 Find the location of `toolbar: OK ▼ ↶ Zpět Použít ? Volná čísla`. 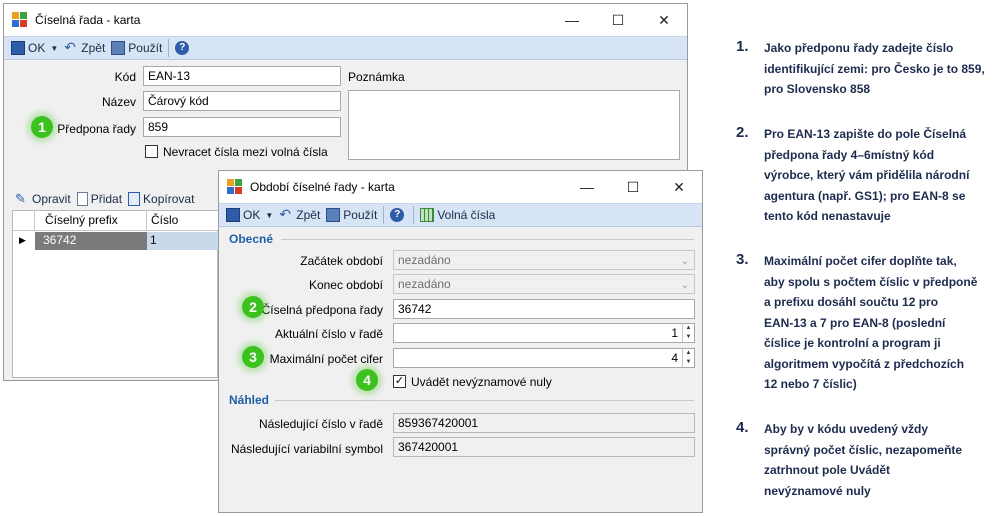

toolbar: OK ▼ ↶ Zpět Použít ? Volná čísla is located at coordinates (460, 215).